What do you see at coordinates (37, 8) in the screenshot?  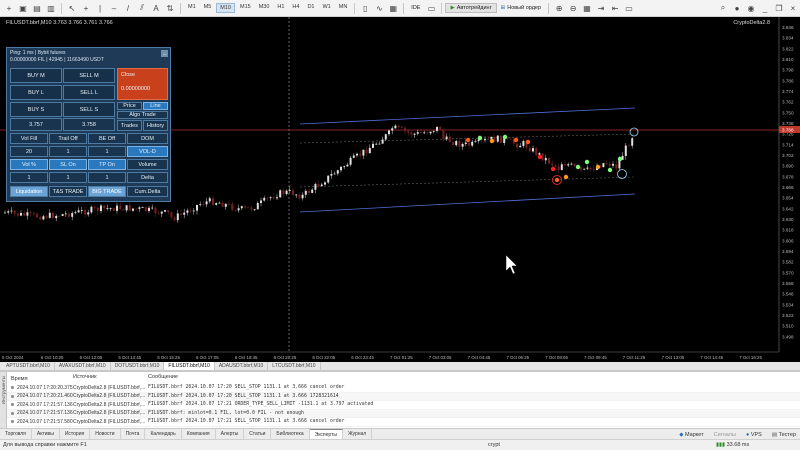 I see `market-watch-icon: ▤` at bounding box center [37, 8].